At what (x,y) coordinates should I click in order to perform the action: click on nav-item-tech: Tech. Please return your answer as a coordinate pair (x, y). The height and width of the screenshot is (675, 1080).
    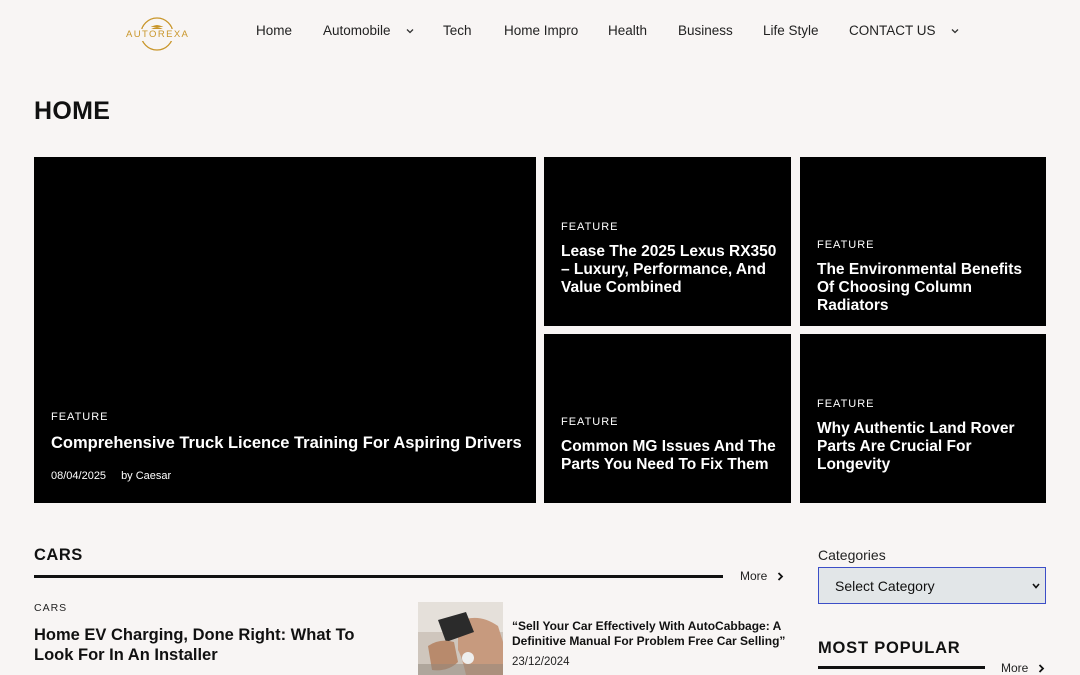
    Looking at the image, I should click on (457, 30).